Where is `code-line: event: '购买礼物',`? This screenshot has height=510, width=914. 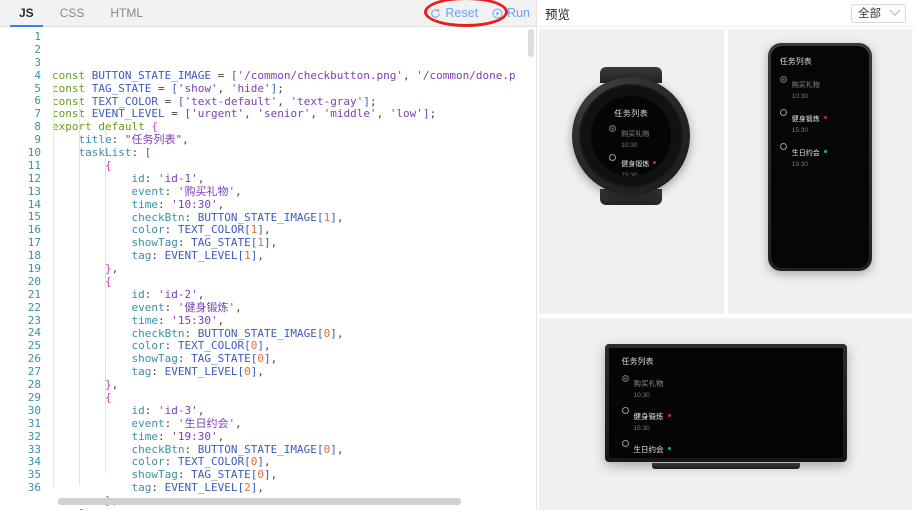 code-line: event: '购买礼物', is located at coordinates (186, 191).